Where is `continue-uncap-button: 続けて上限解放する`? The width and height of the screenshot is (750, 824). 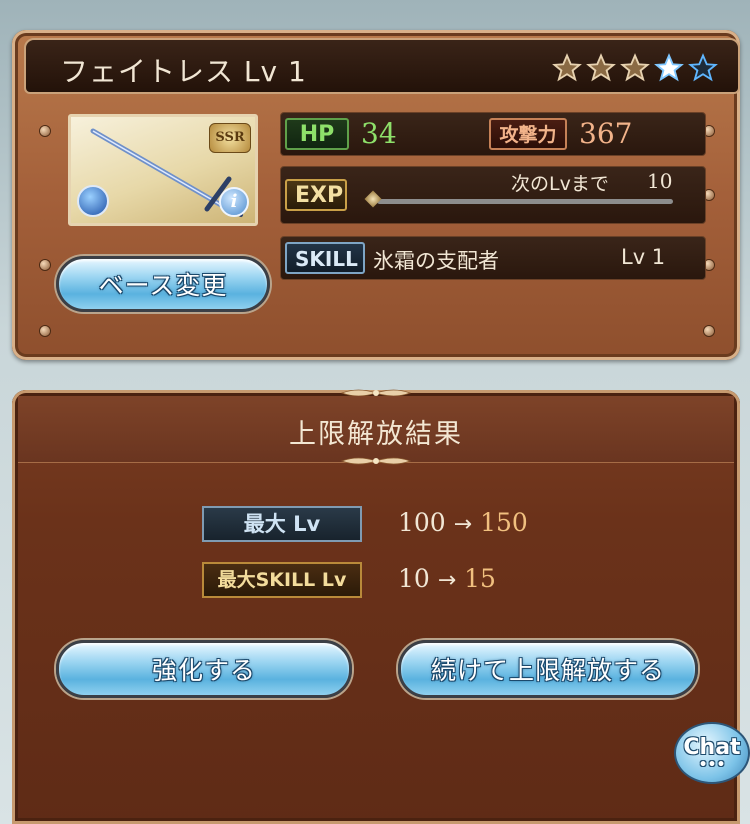
continue-uncap-button: 続けて上限解放する is located at coordinates (548, 669).